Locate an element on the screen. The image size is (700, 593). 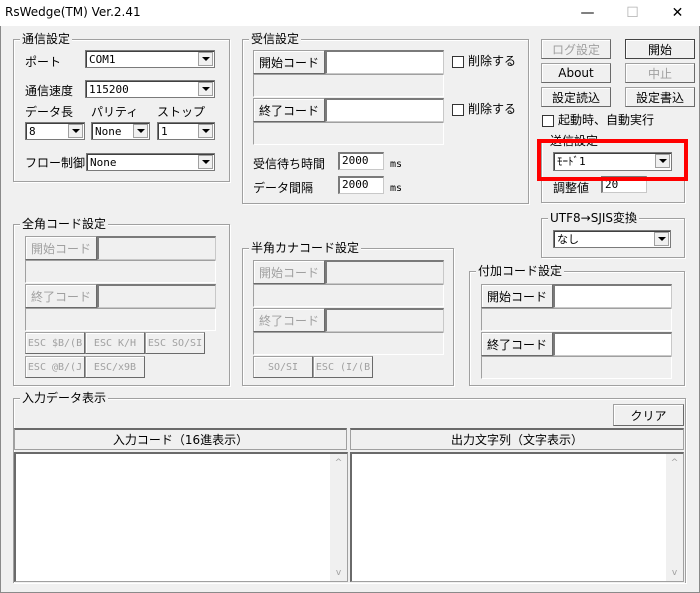
halfkana-start-code-button: 開始コード is located at coordinates (289, 272).